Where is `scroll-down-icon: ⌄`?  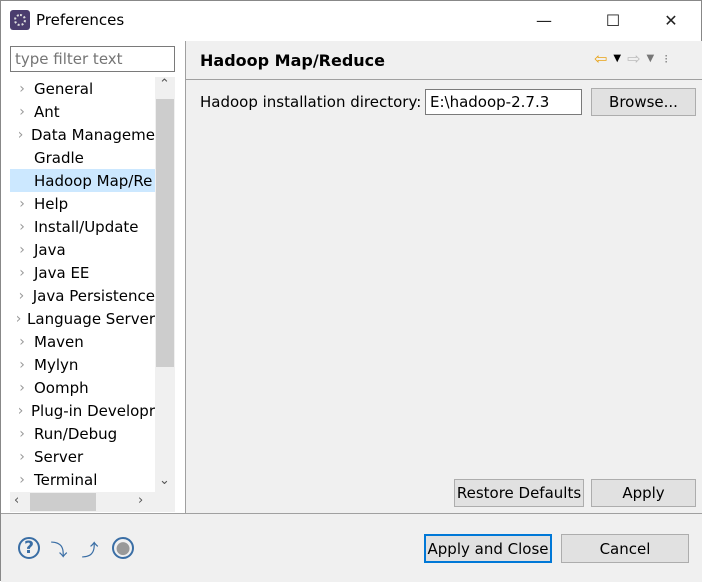 scroll-down-icon: ⌄ is located at coordinates (164, 480).